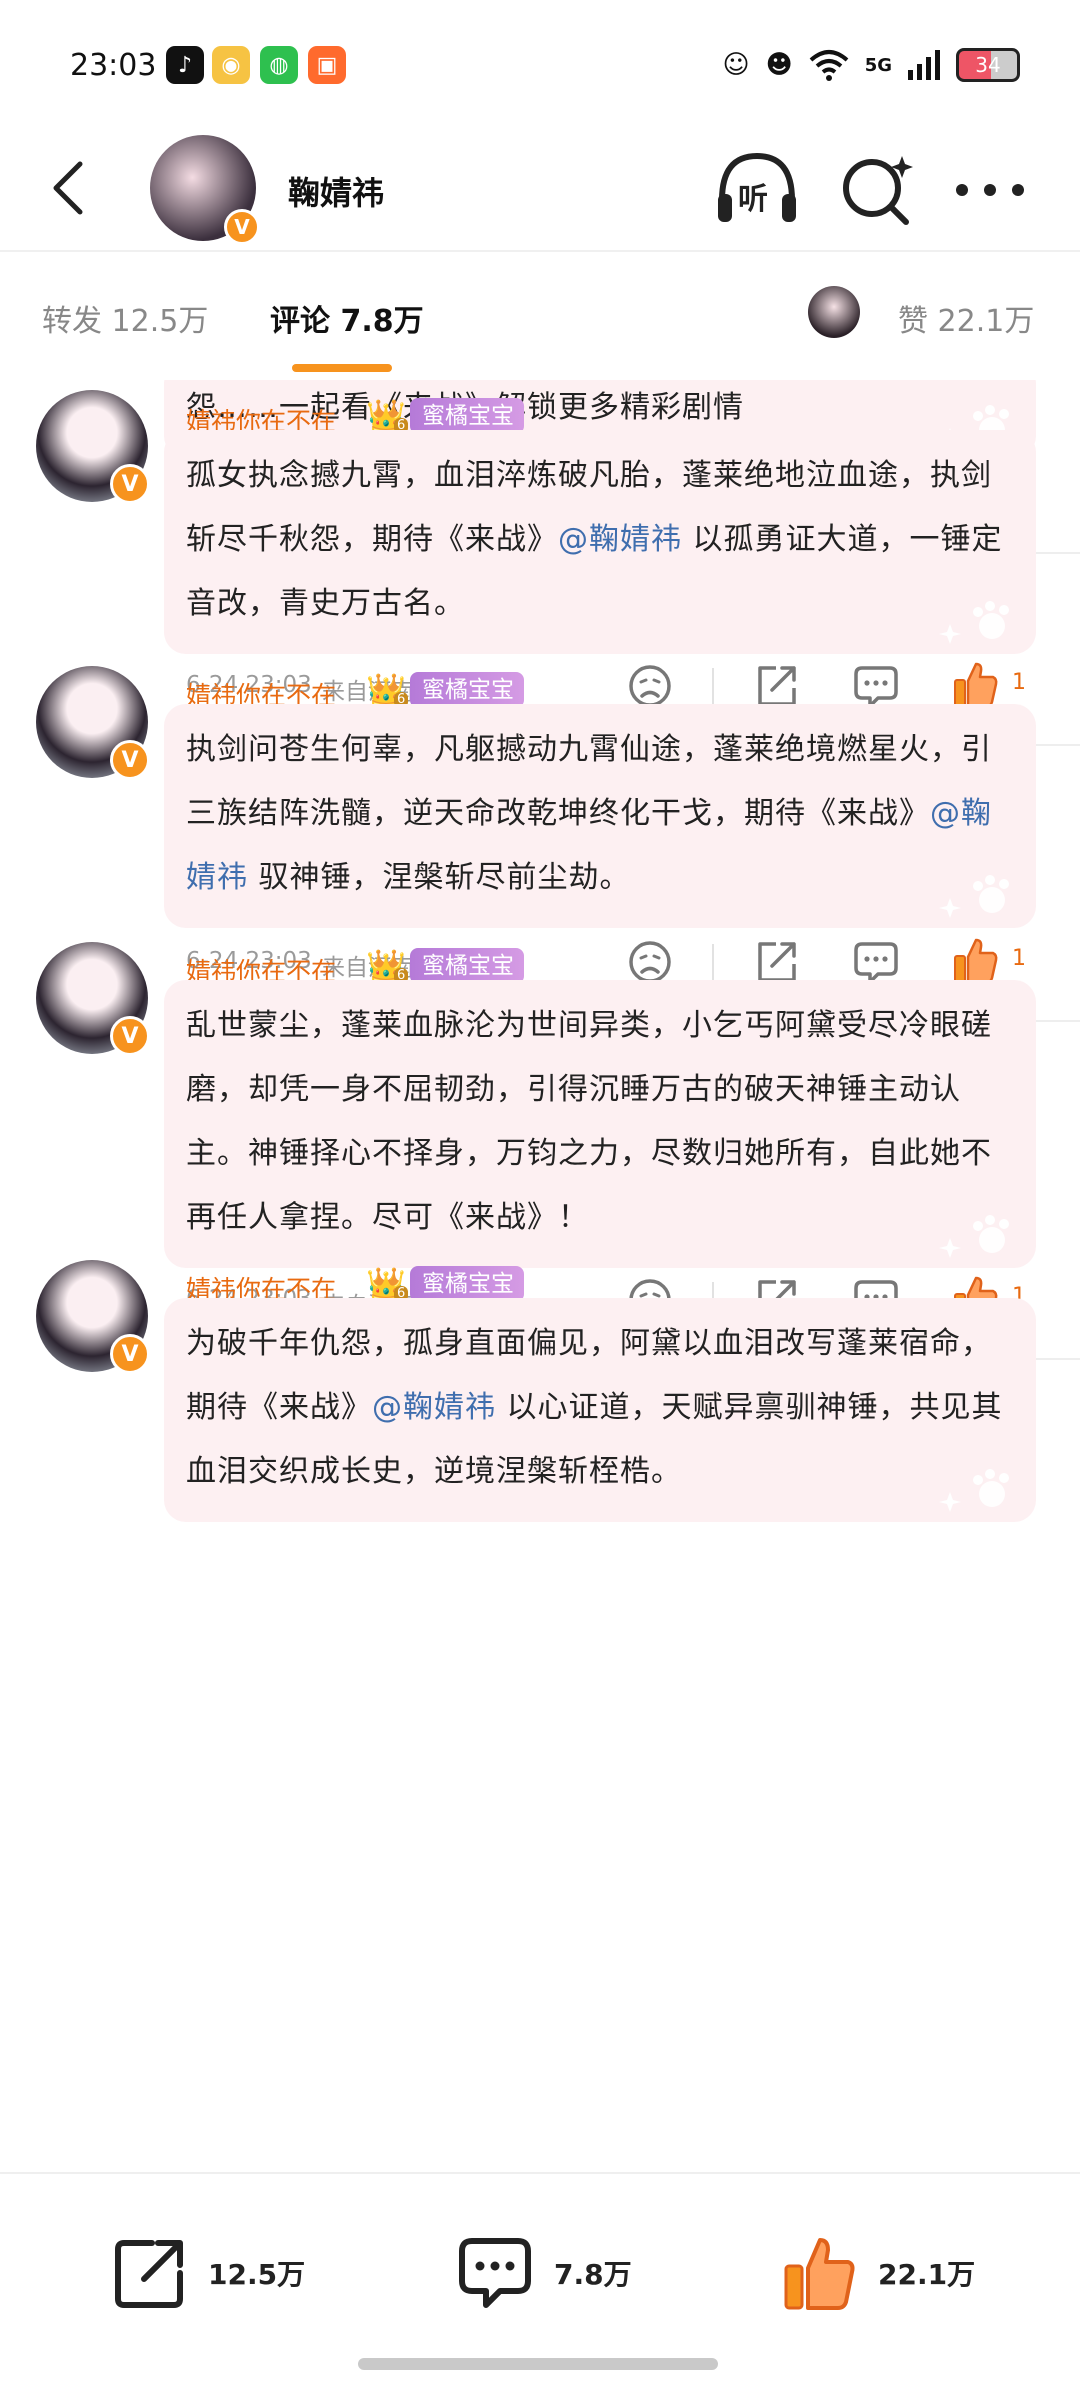 This screenshot has height=2392, width=1080. Describe the element at coordinates (231, 65) in the screenshot. I see `weibo-icon: ◉` at that location.